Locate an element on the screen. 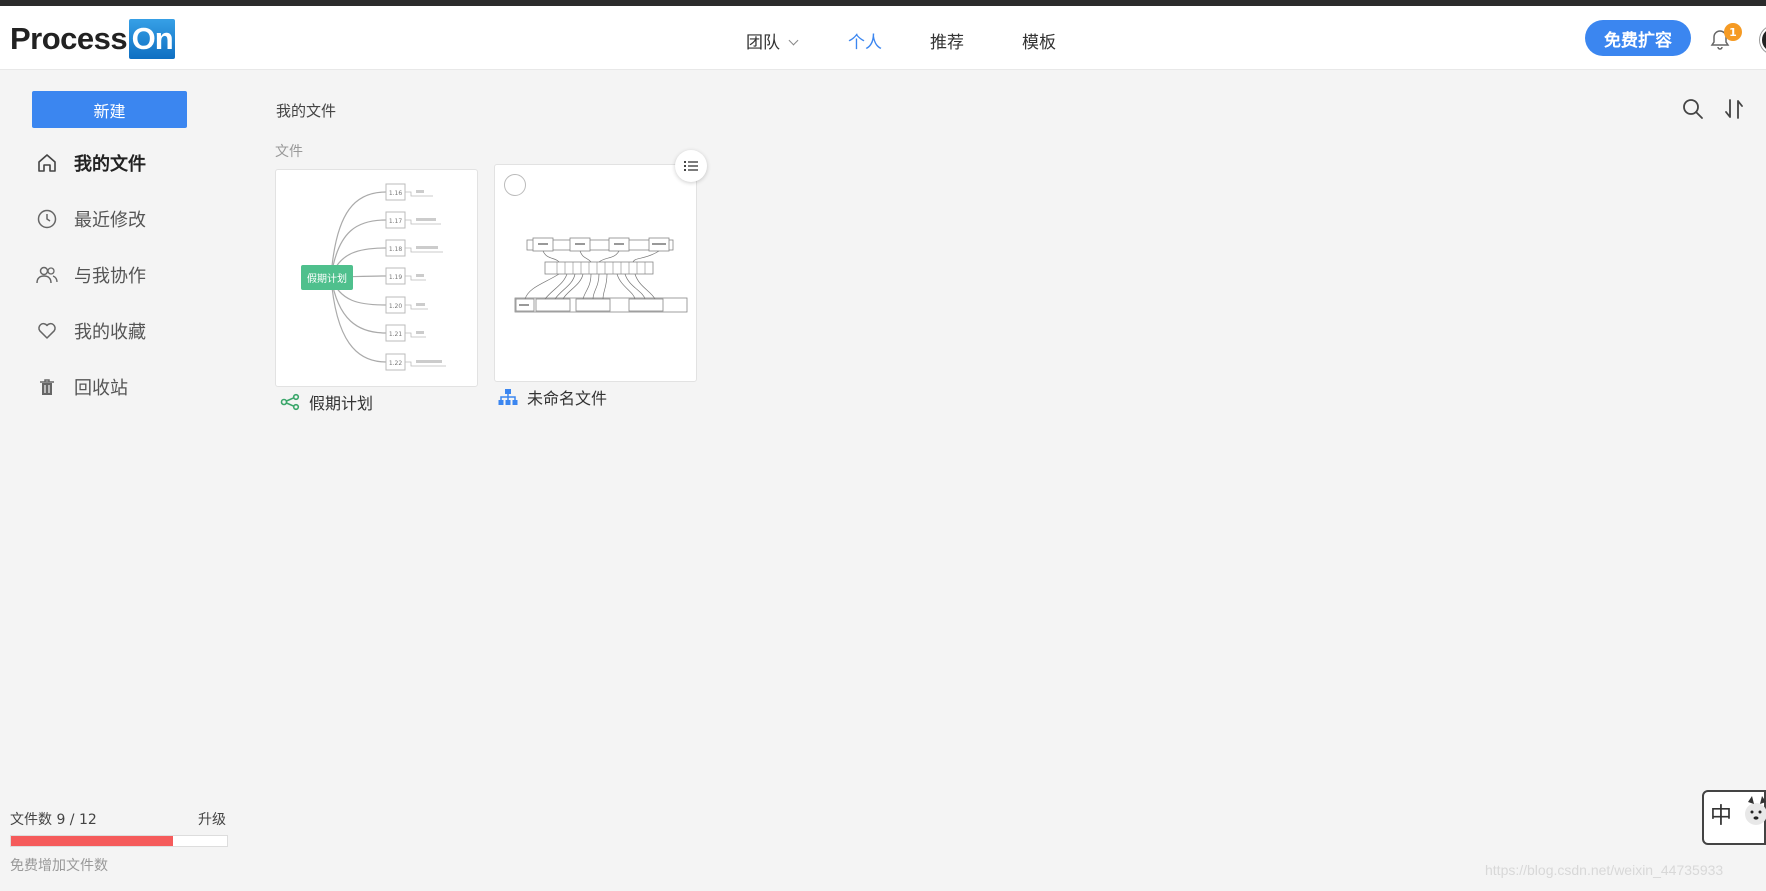 This screenshot has width=1766, height=891. mindmap-node-label: 1.16 is located at coordinates (396, 193).